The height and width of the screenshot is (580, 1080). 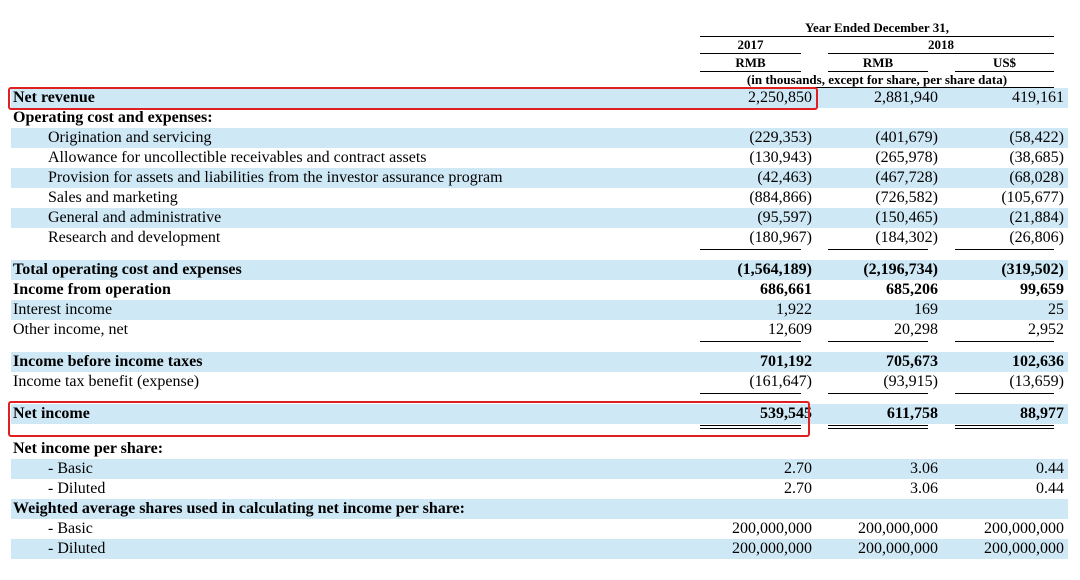 I want to click on section-label: Operating cost and expenses:, so click(x=113, y=117).